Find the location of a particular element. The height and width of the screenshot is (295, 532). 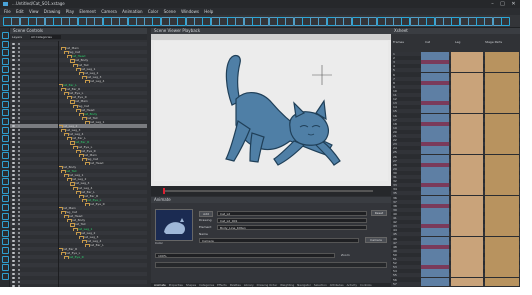

drawing-field: Cat_L2_001 is located at coordinates (292, 220).